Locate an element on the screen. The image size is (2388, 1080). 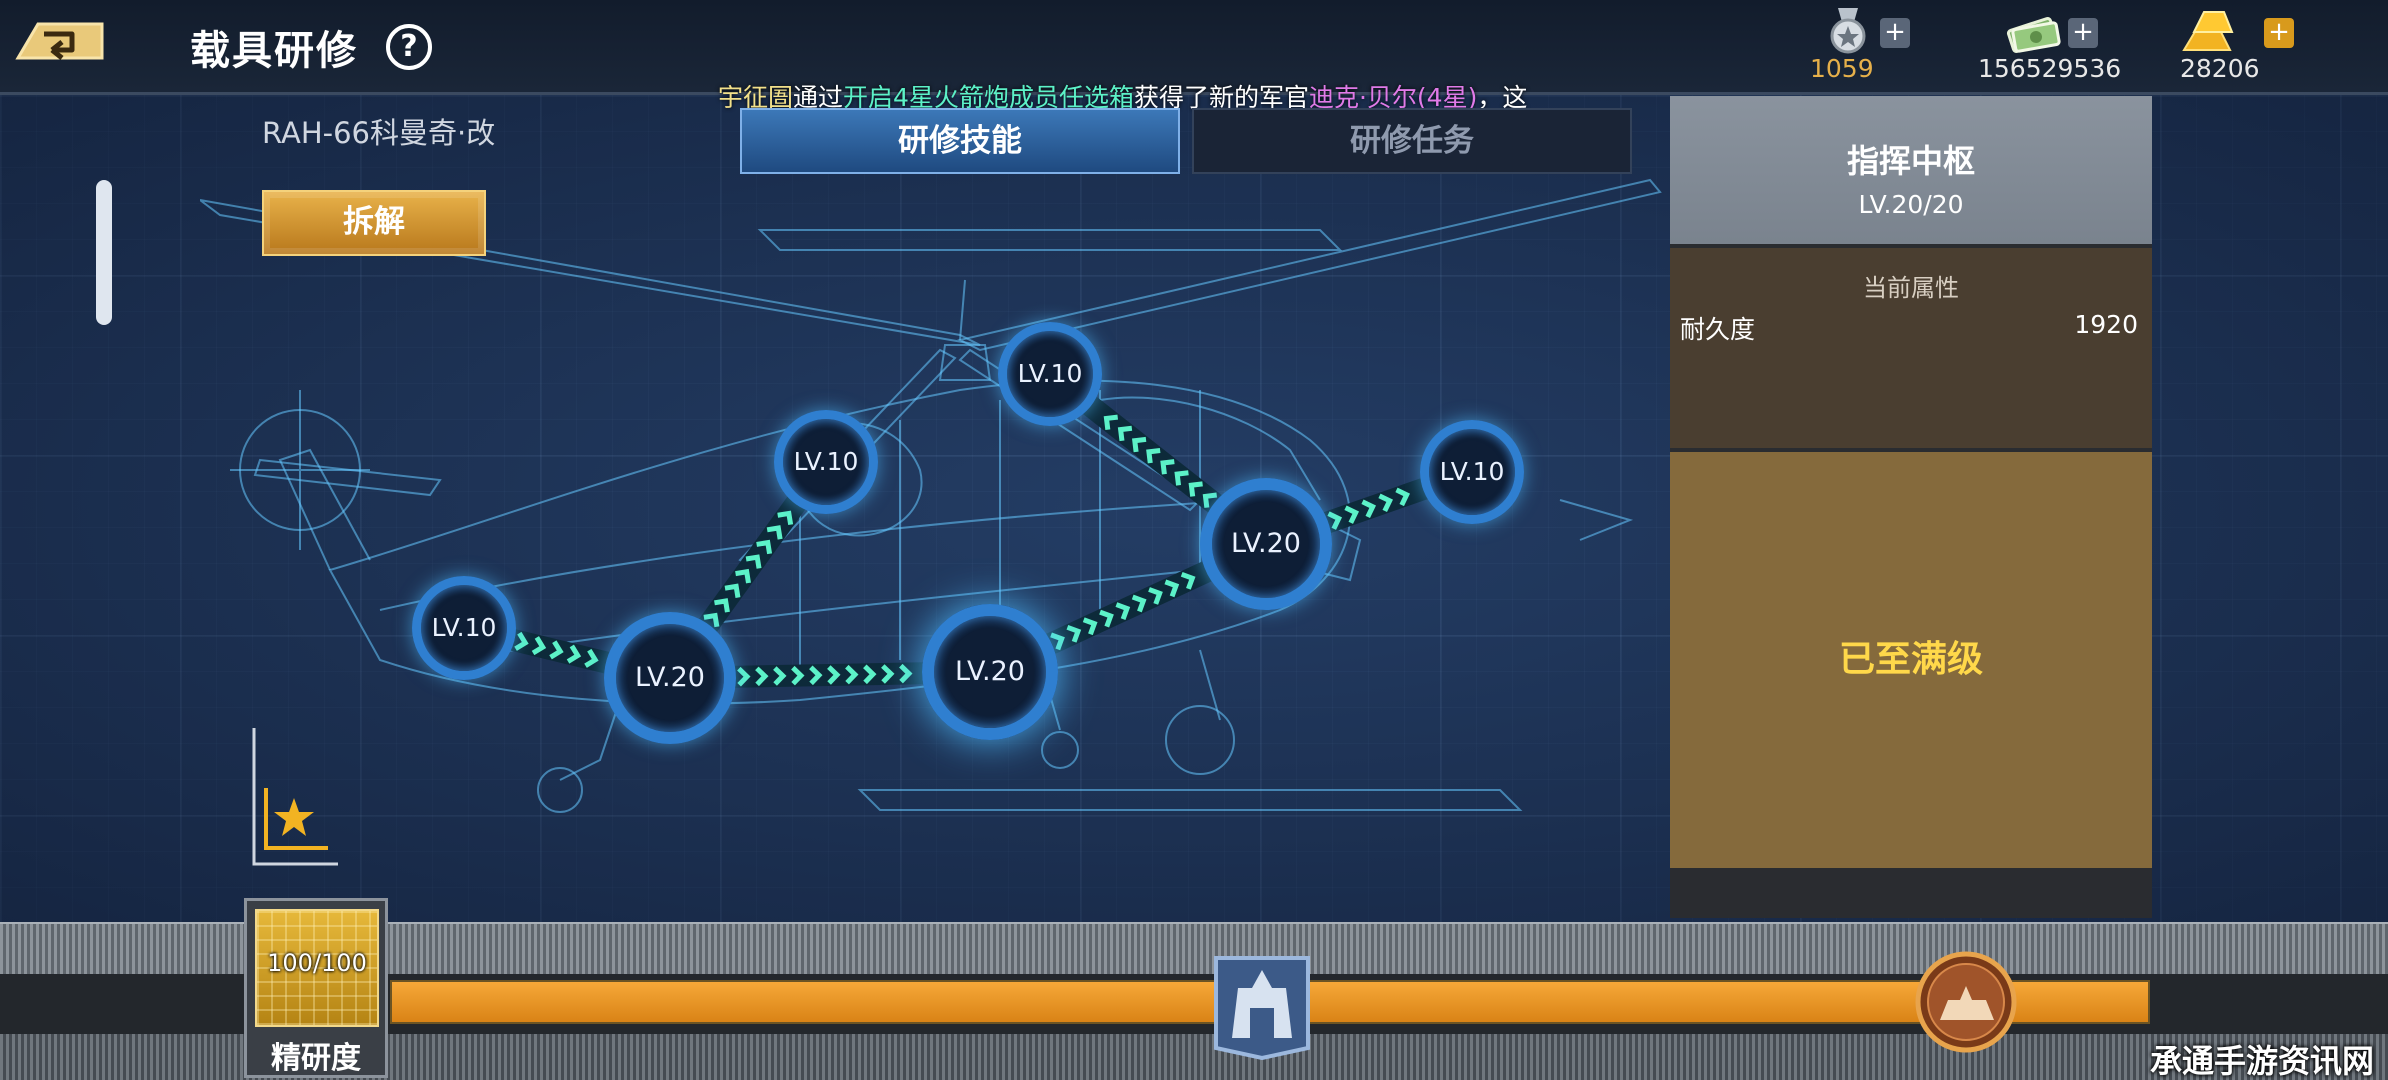
panel-title: 指挥中枢 is located at coordinates (1910, 161).